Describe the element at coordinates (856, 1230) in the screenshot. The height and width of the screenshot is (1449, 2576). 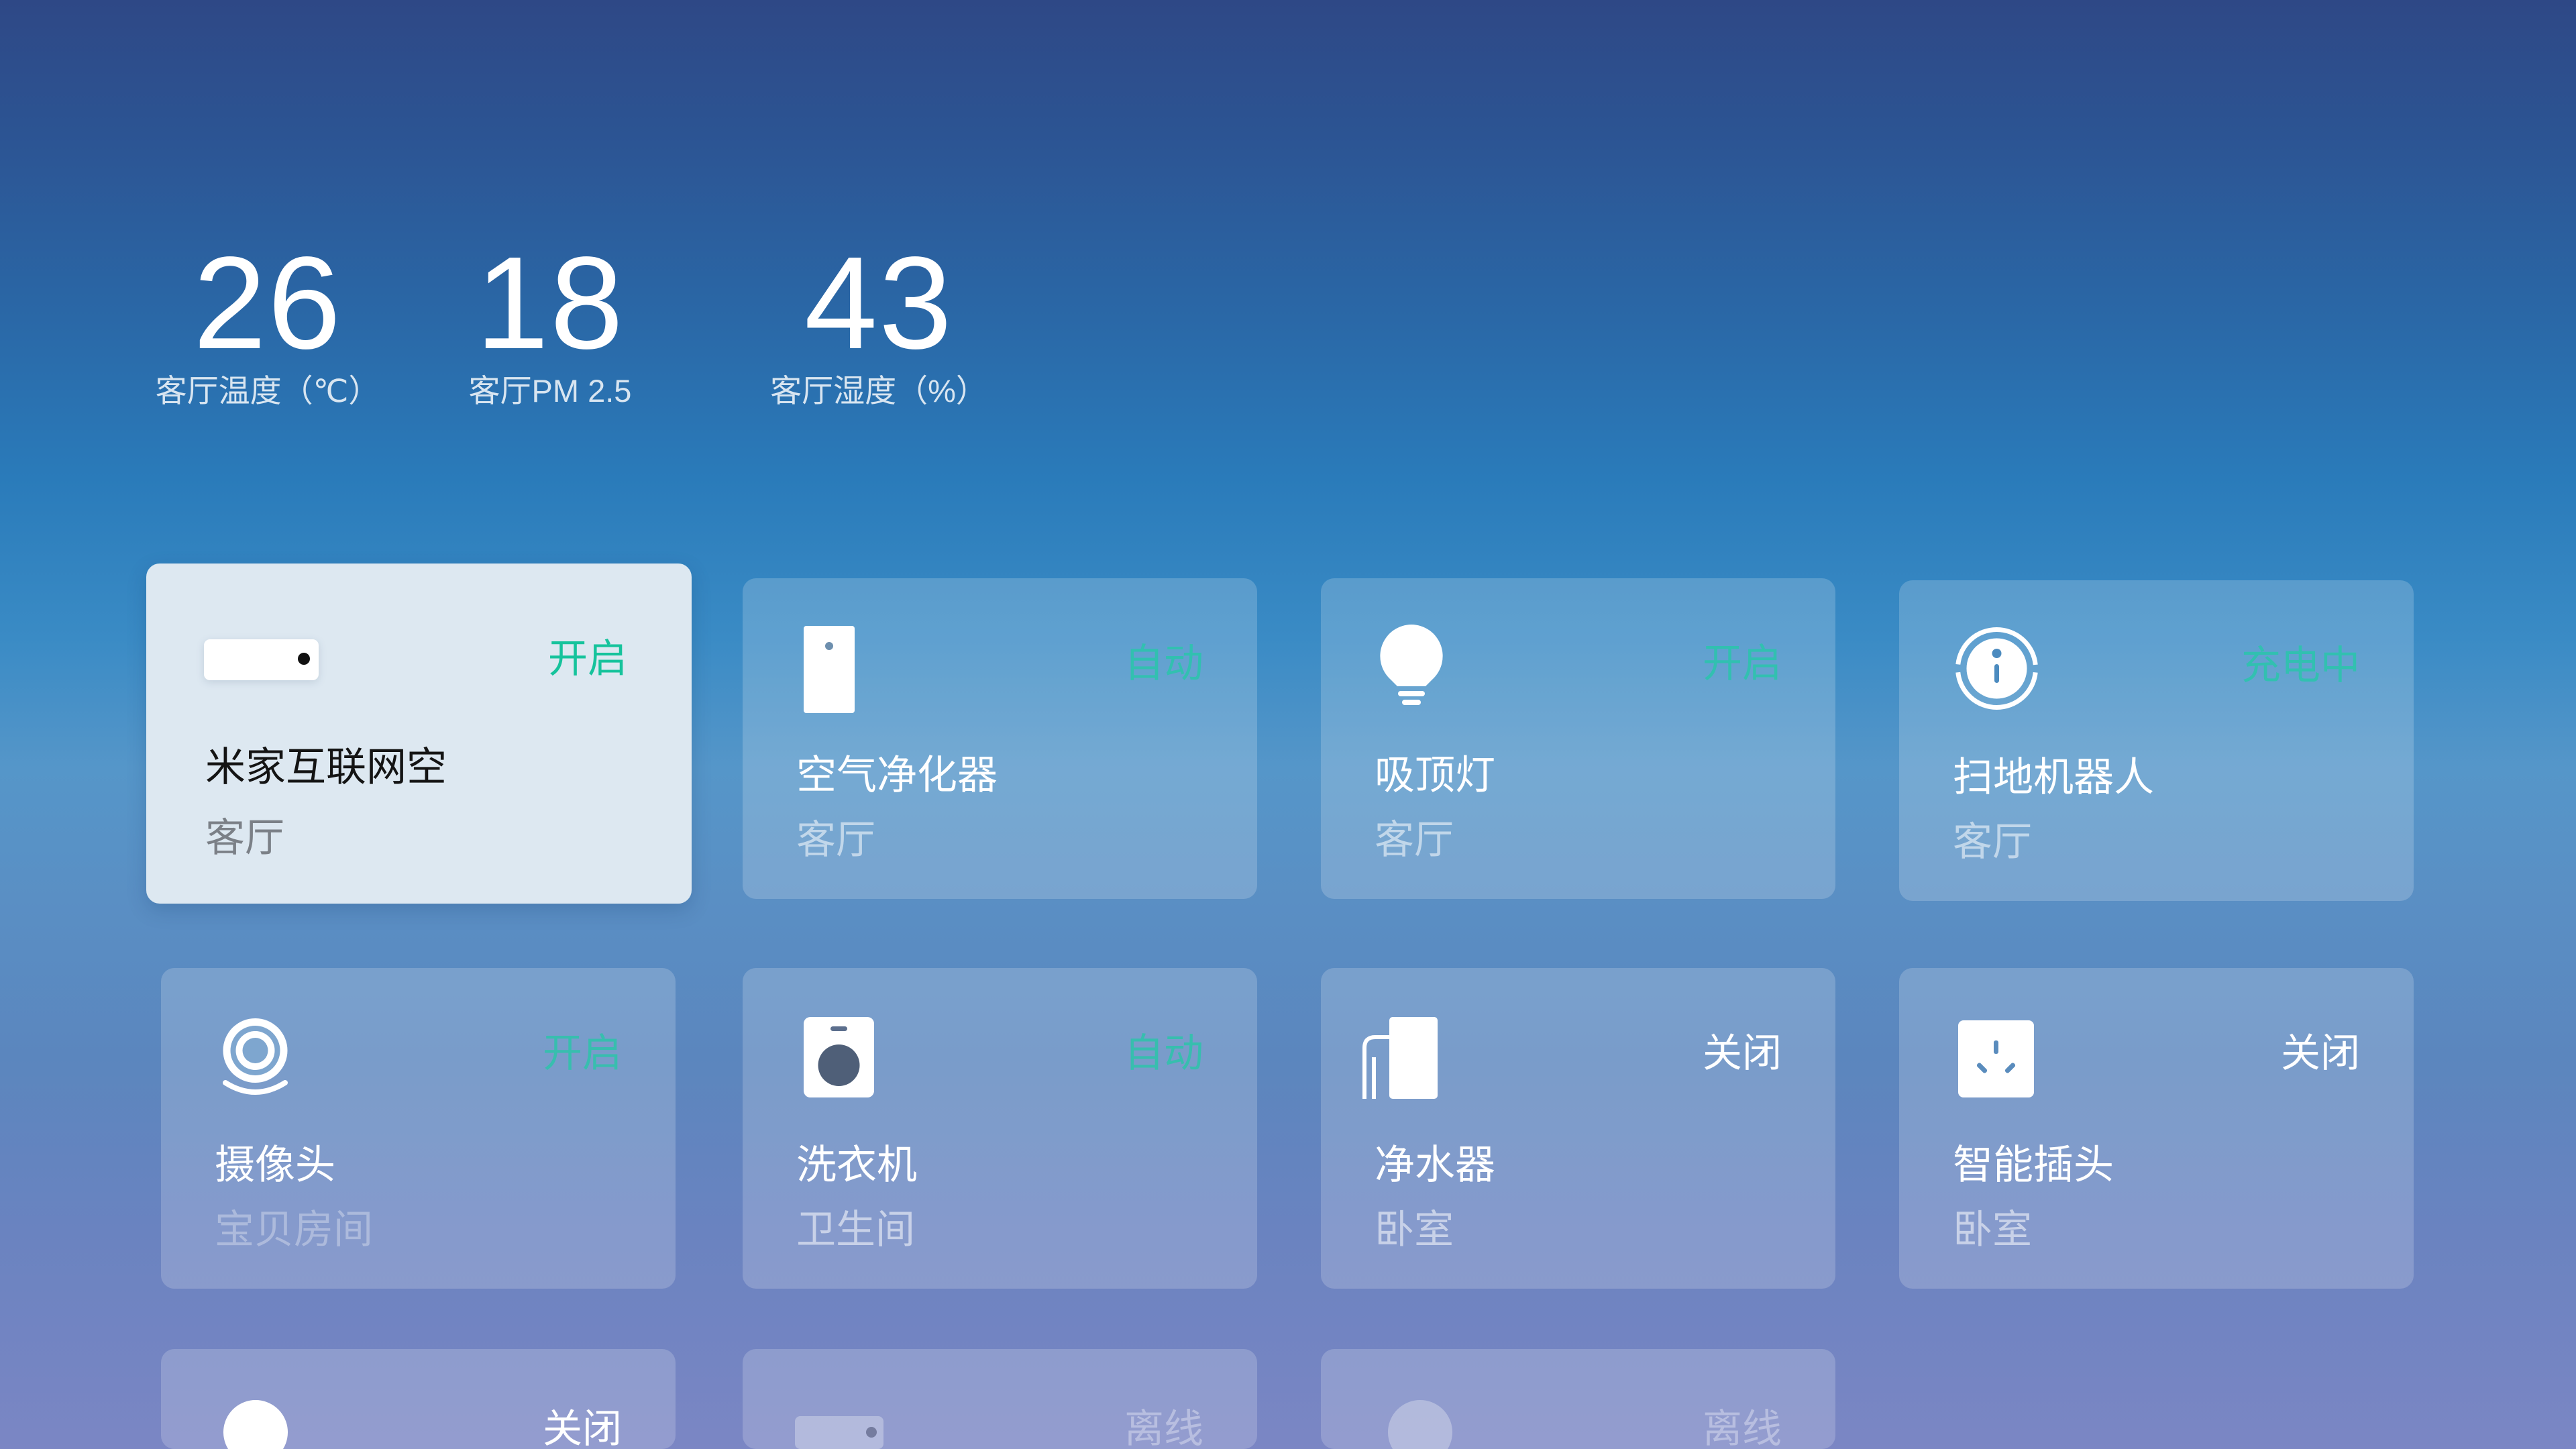
I see `device-room: 卫生间` at that location.